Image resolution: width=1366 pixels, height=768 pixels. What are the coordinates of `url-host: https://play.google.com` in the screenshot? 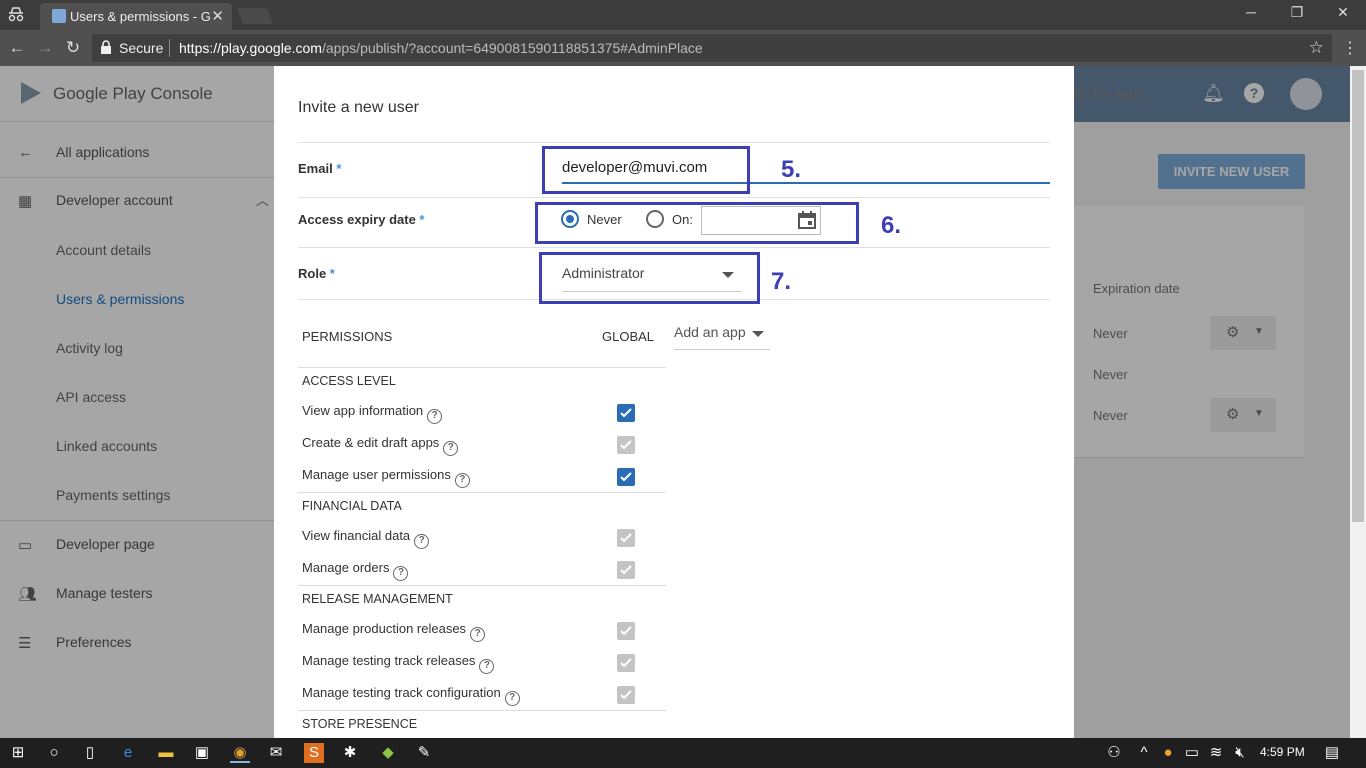 It's located at (250, 48).